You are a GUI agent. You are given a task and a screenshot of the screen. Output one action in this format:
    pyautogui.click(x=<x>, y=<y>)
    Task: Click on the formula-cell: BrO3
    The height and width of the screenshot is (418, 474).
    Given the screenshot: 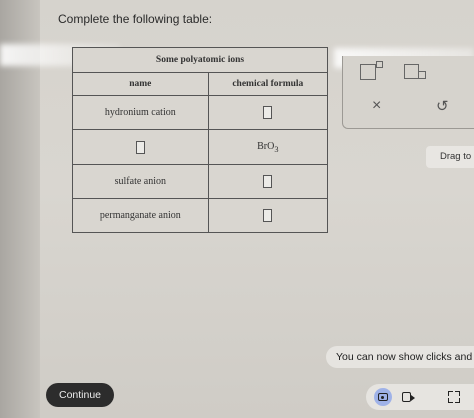 What is the action you would take?
    pyautogui.click(x=268, y=147)
    